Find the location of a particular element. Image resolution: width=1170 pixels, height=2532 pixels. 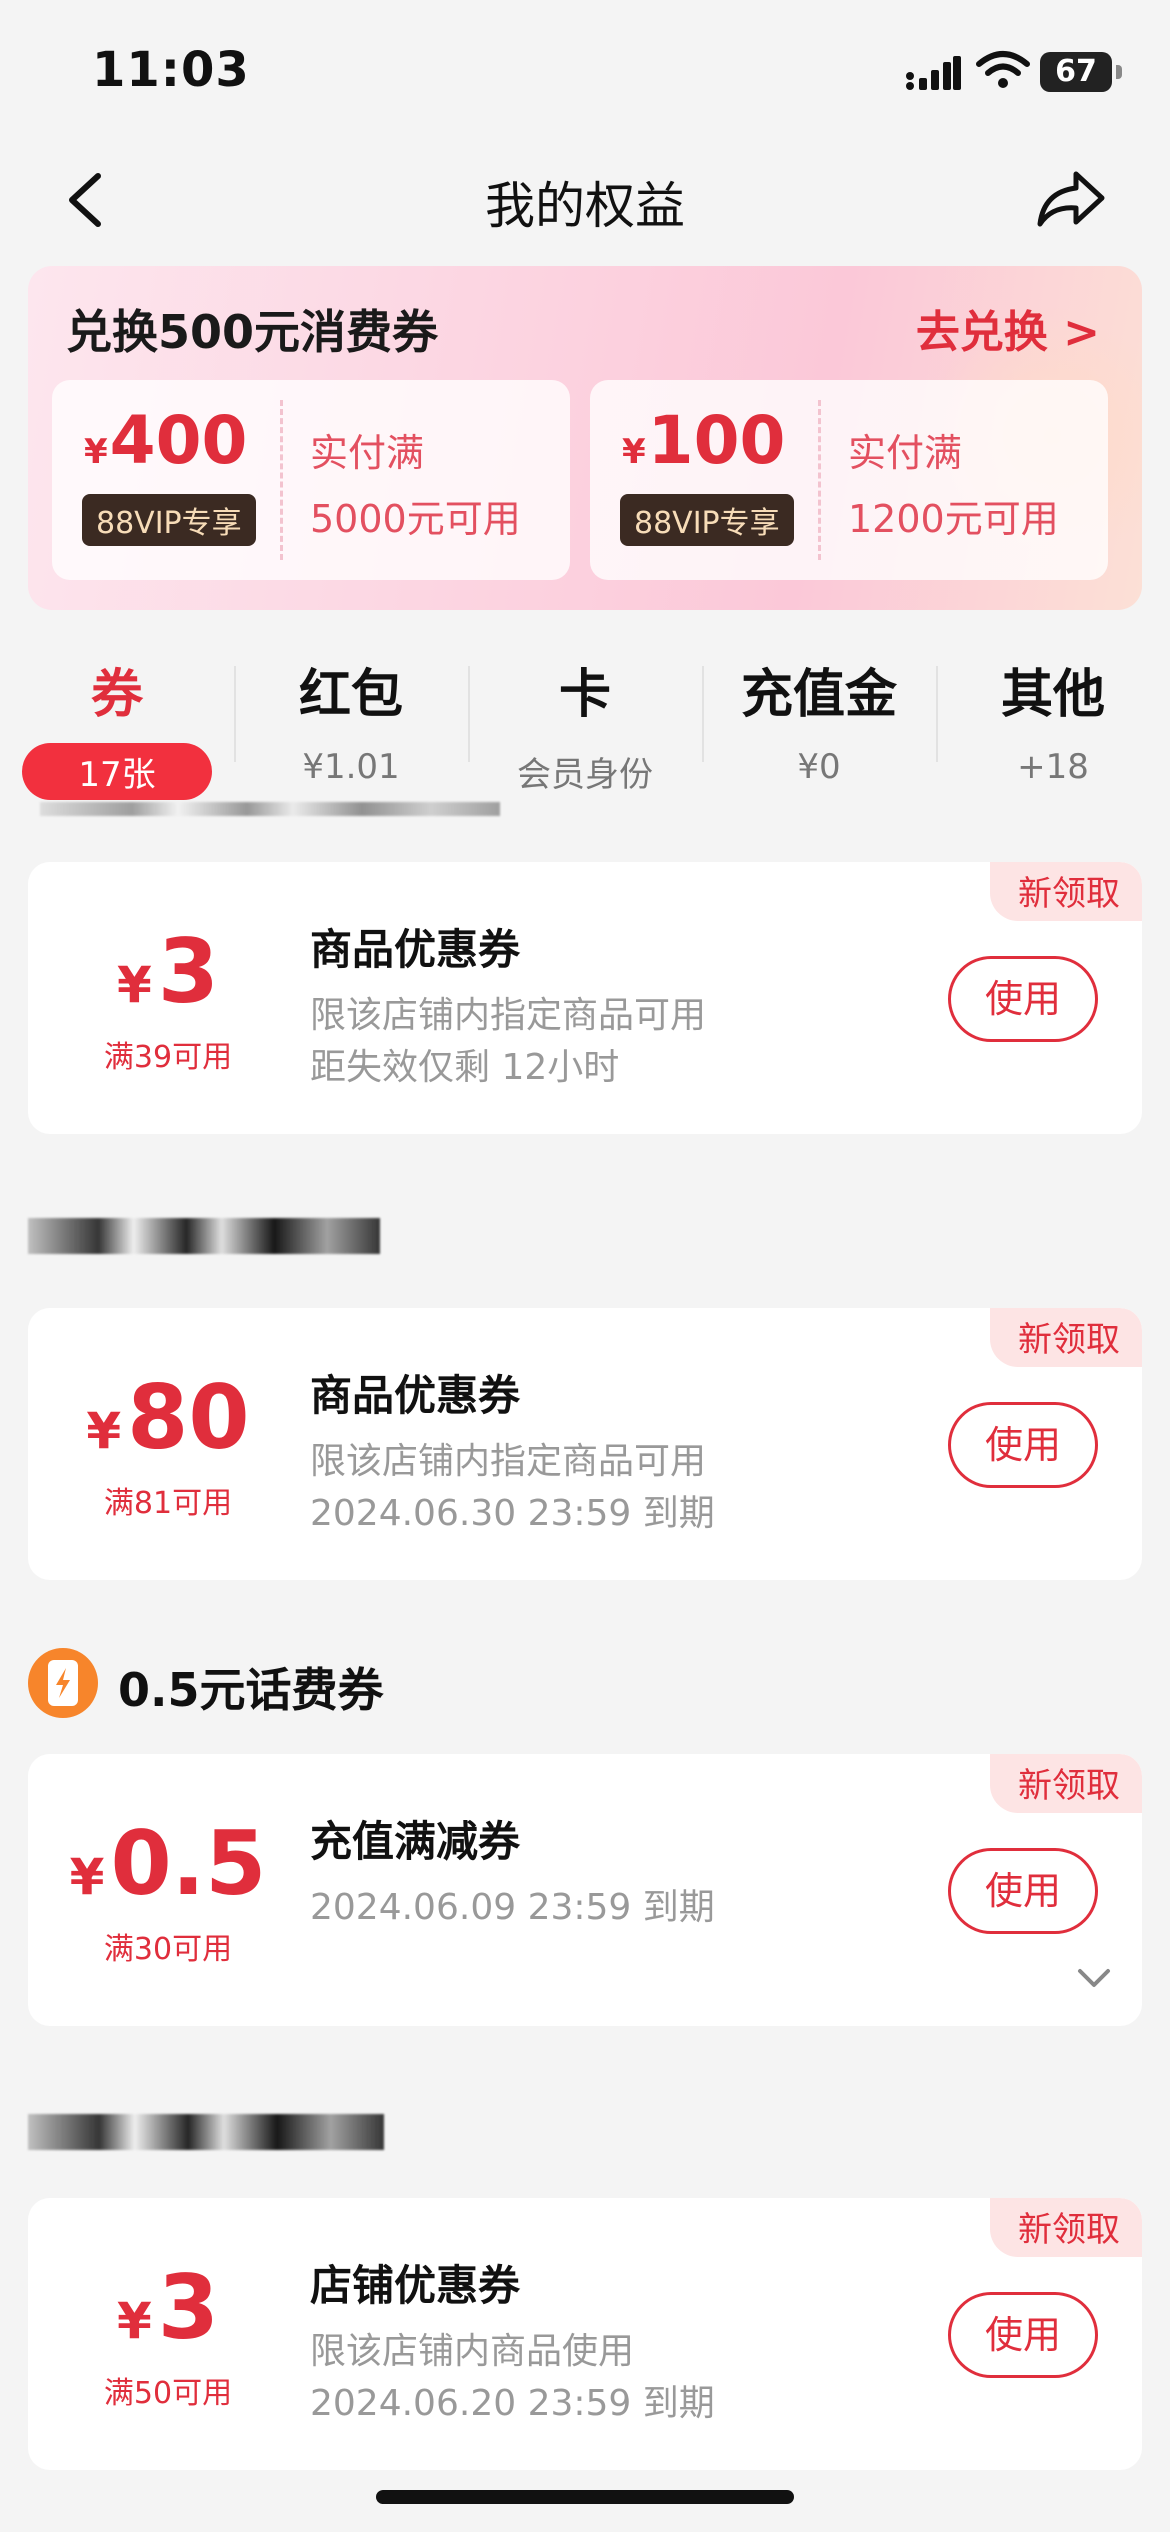

coupon-title: 充值满减券 is located at coordinates (415, 1841).